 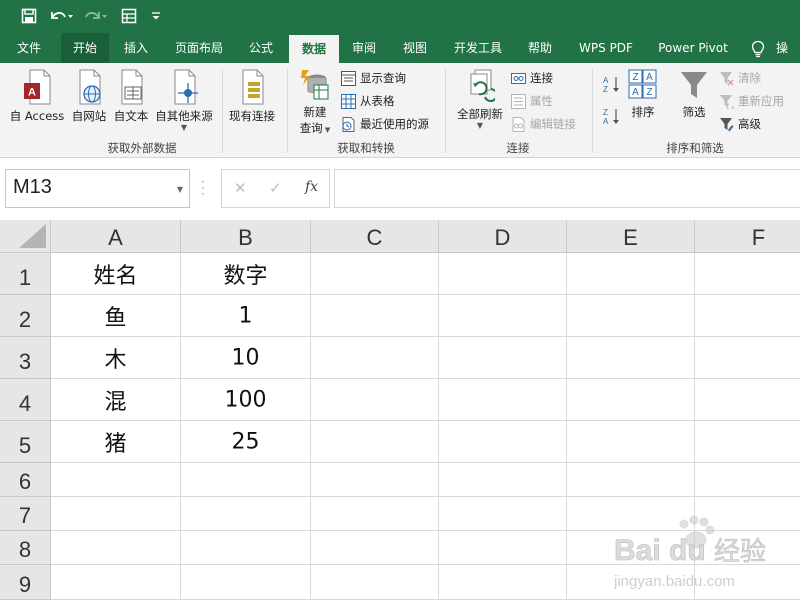 I want to click on name-box: M13 ▼, so click(x=97, y=188).